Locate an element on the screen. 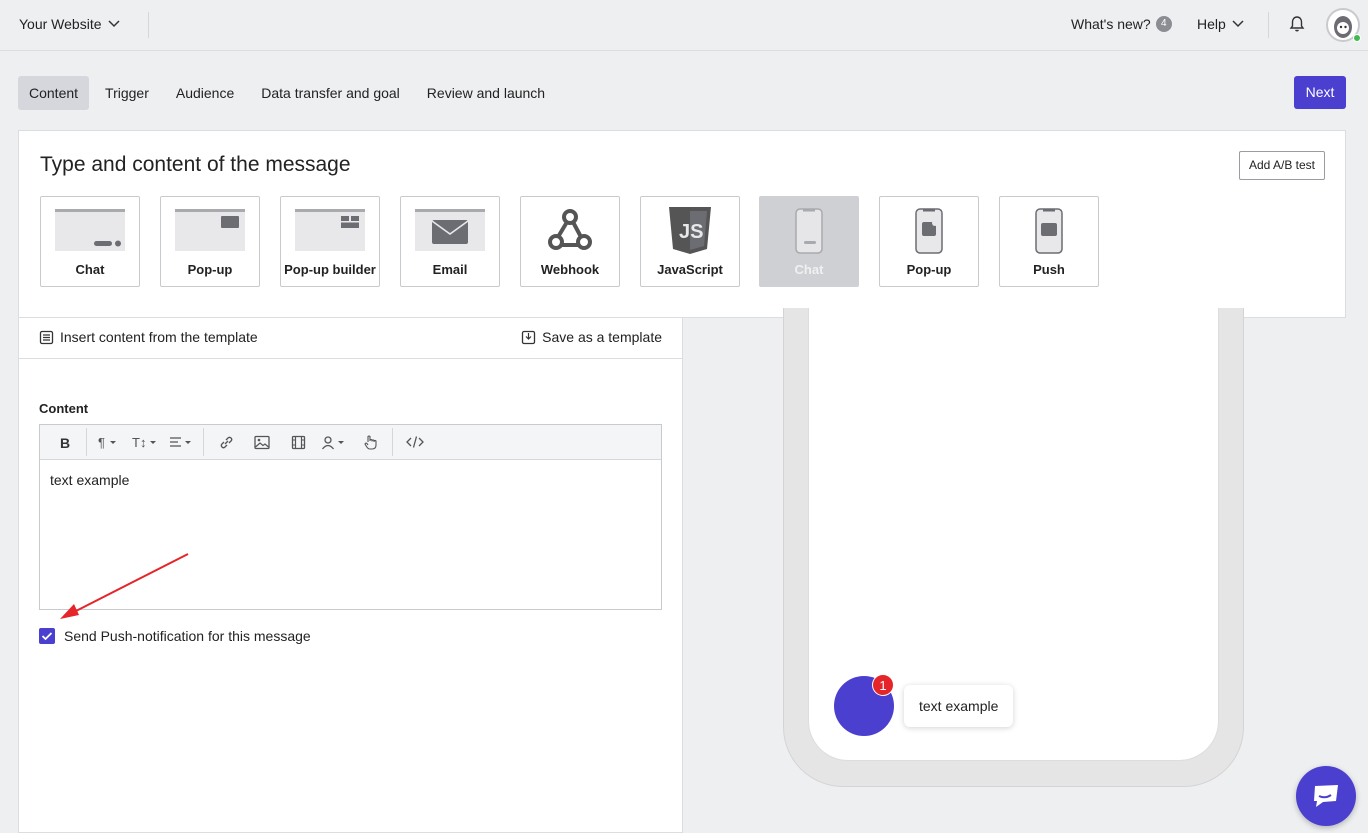 This screenshot has width=1368, height=833. push-notification-checkbox is located at coordinates (47, 636).